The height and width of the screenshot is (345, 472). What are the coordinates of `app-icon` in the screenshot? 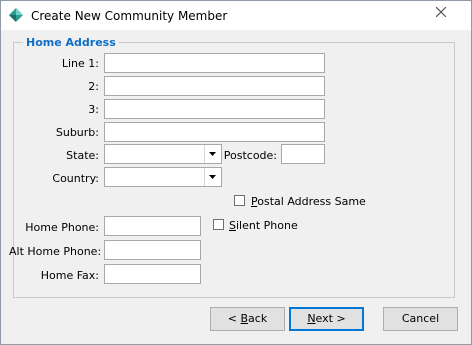 It's located at (16, 15).